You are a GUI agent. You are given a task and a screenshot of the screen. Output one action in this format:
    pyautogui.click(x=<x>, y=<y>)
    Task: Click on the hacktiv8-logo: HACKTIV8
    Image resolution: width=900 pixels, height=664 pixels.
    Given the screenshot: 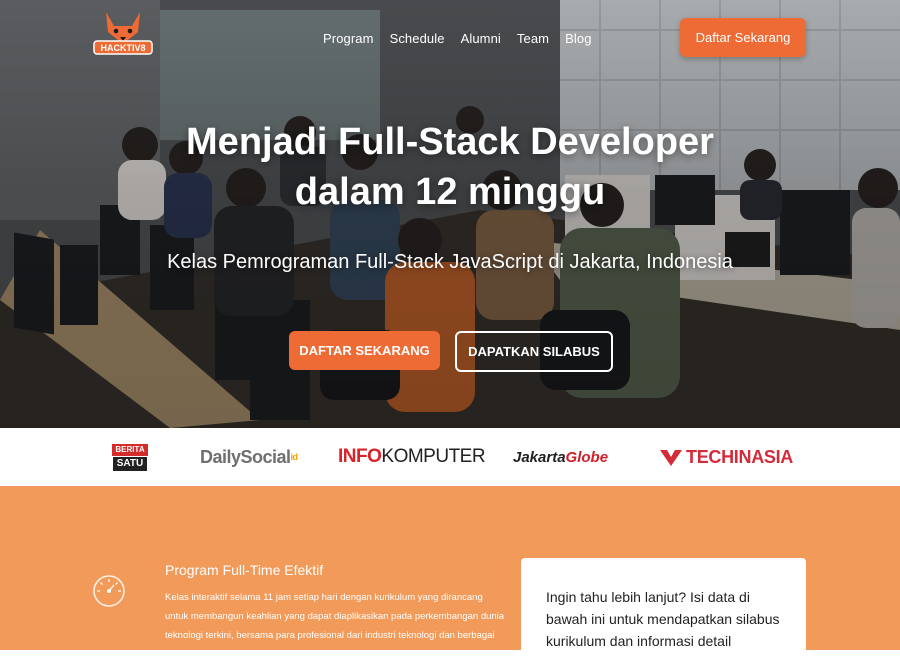 What is the action you would take?
    pyautogui.click(x=123, y=36)
    